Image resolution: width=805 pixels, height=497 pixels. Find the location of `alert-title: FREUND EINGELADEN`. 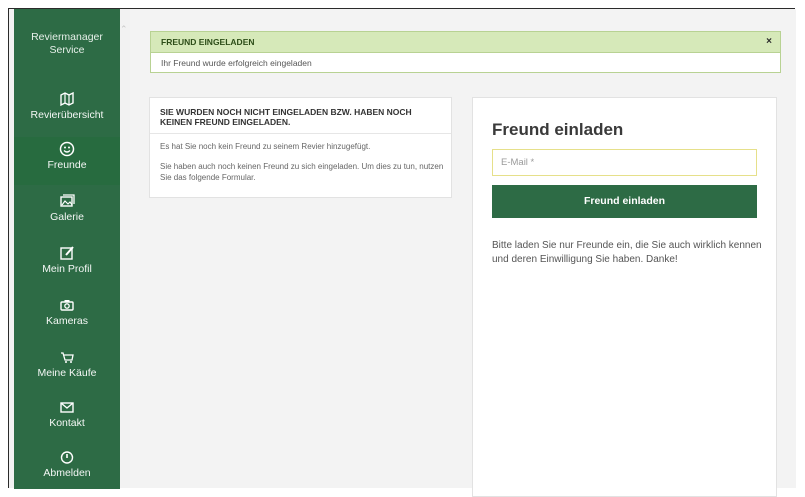

alert-title: FREUND EINGELADEN is located at coordinates (208, 42).